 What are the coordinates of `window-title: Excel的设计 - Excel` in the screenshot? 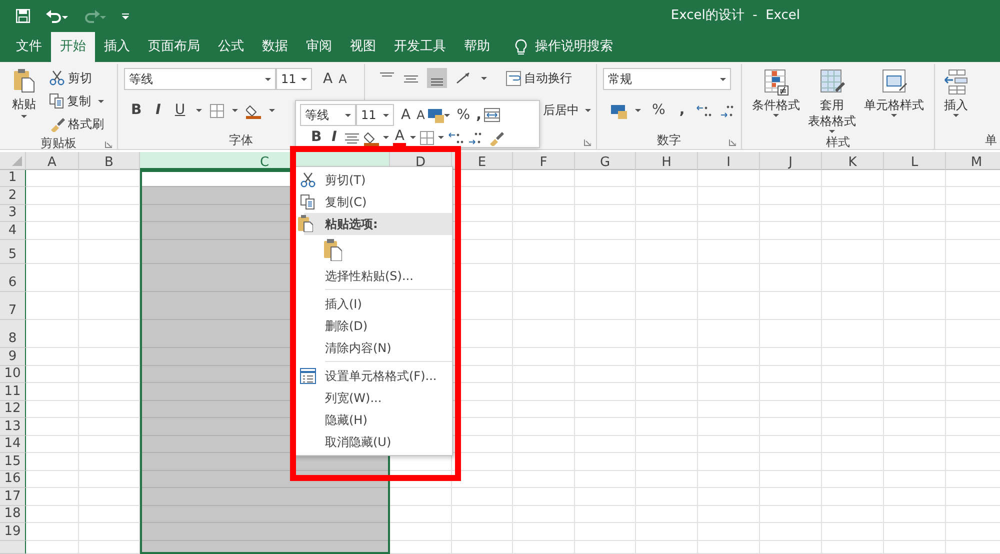 It's located at (735, 16).